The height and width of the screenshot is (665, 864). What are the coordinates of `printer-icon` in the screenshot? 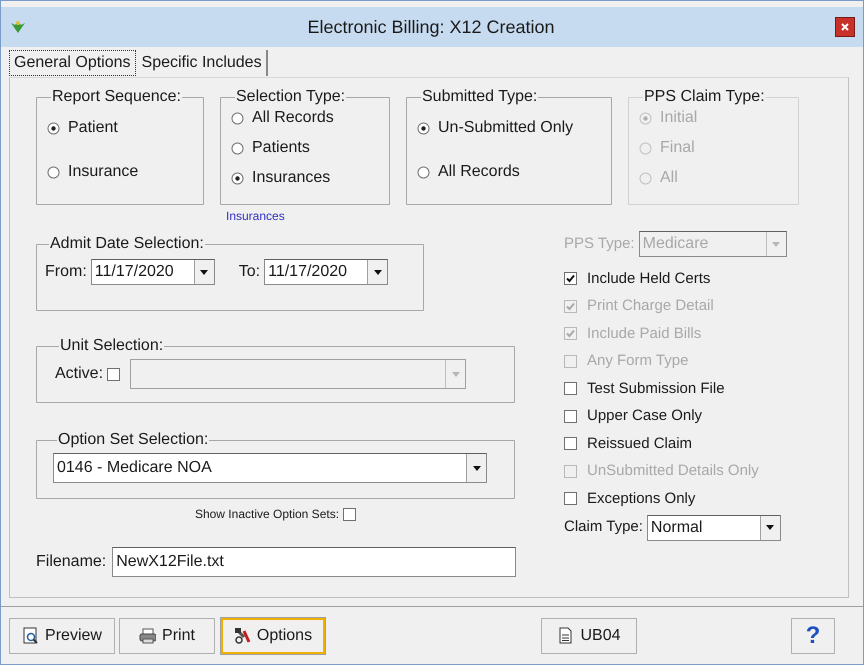 It's located at (147, 635).